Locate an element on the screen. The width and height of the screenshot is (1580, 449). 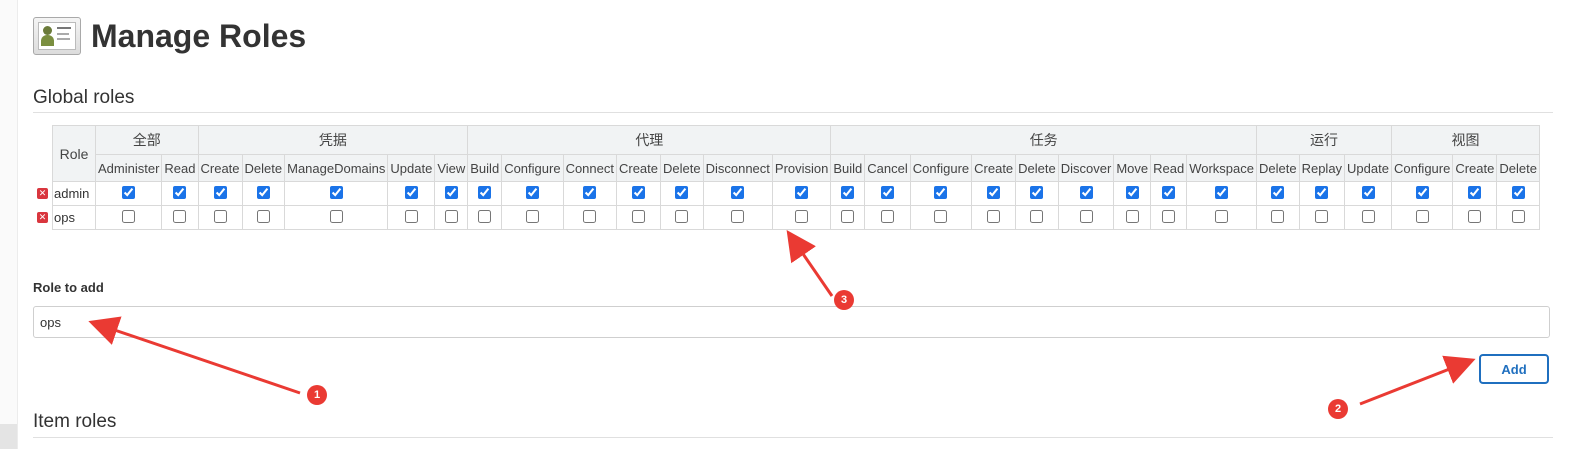
permission-header: Build is located at coordinates (485, 168).